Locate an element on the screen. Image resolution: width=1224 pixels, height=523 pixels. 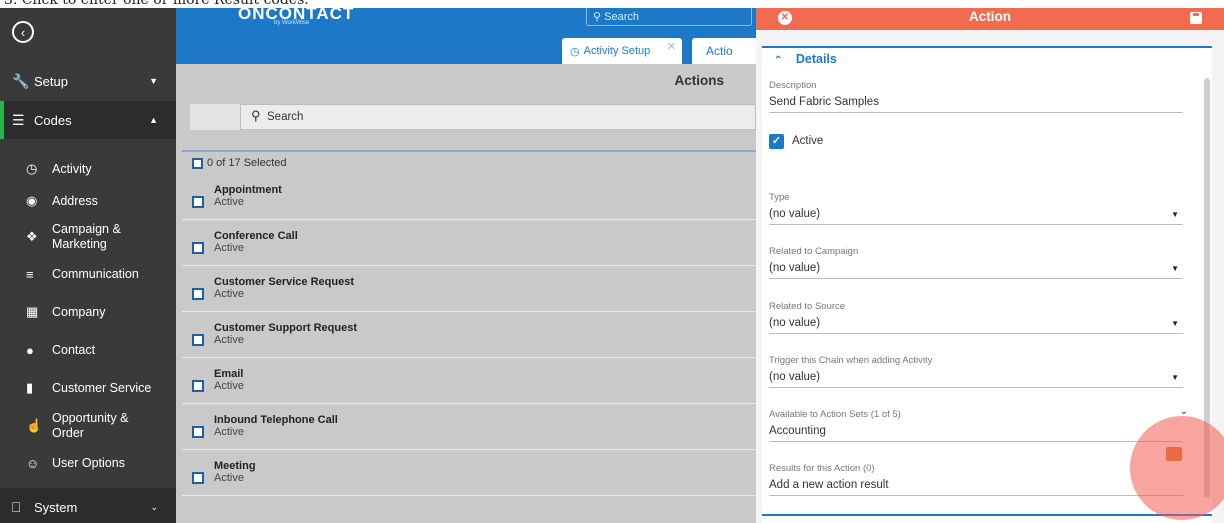
type-label: Type is located at coordinates (779, 197).